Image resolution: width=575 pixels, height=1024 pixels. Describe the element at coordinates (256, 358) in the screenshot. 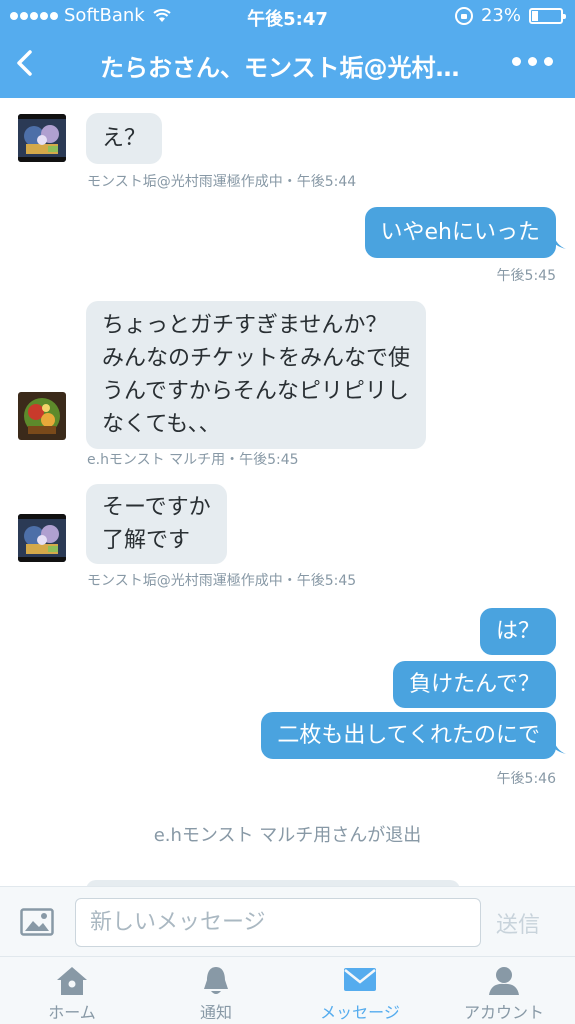

I see `message-line: みんなのチケットをみんなで使` at that location.